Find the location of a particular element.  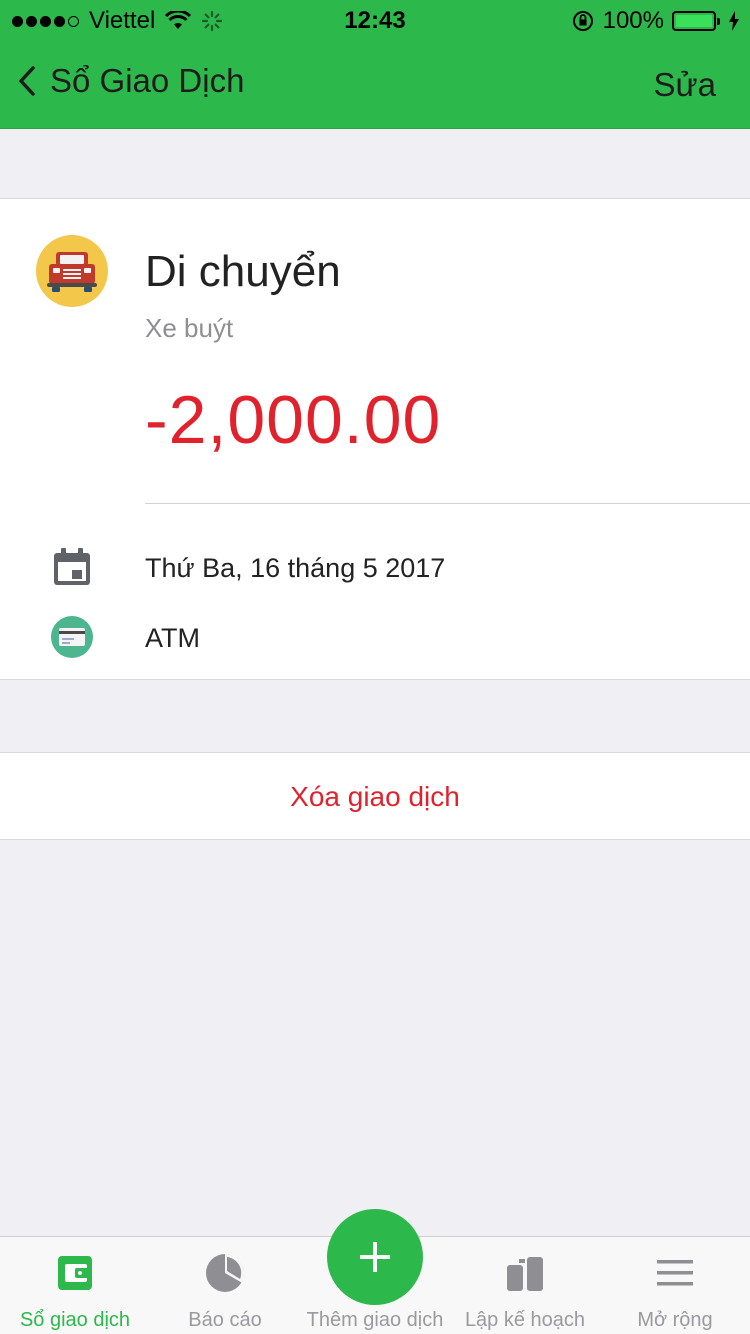

back-button-label: Sổ Giao Dịch is located at coordinates (147, 80).